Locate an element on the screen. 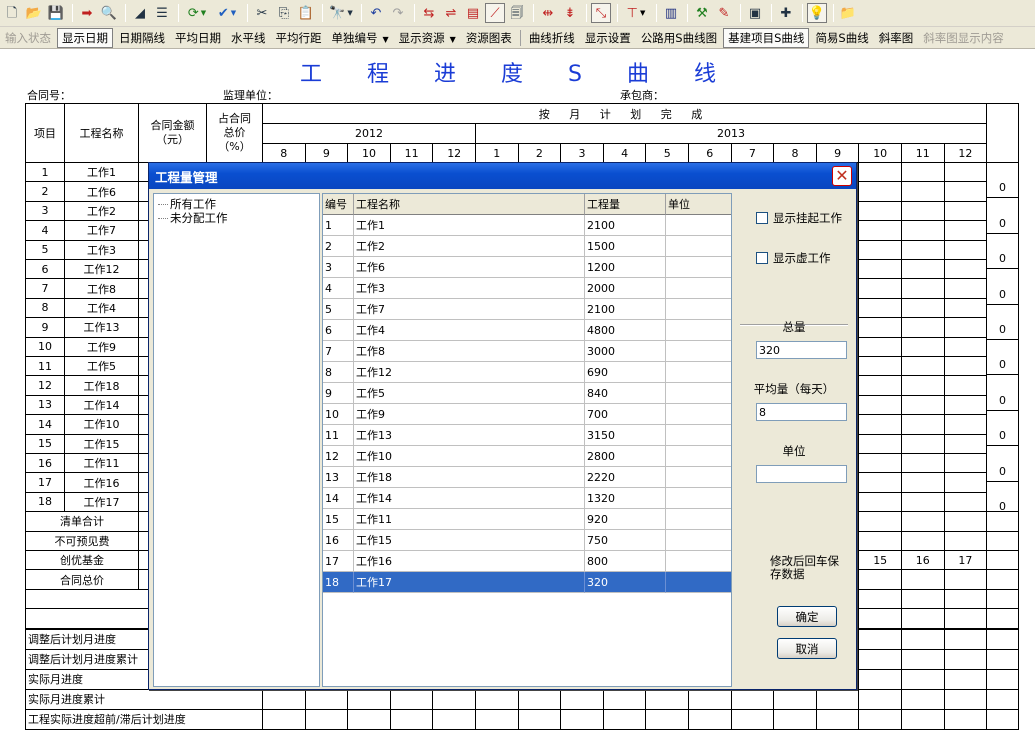  refresh-icon: ⟳ ▼ is located at coordinates (197, 13).